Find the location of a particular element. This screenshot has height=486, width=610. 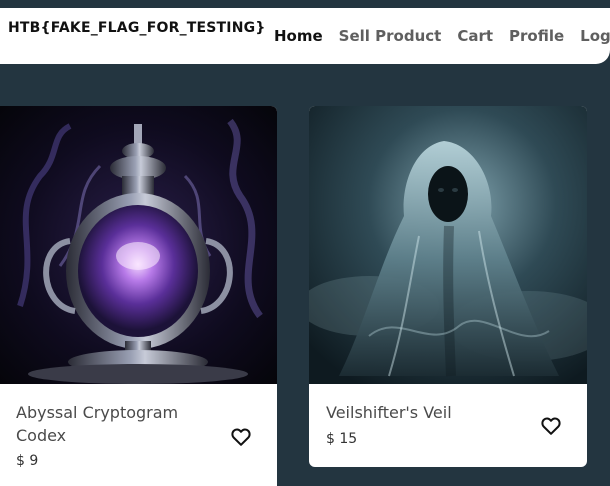

nav-cart: Cart is located at coordinates (475, 36).